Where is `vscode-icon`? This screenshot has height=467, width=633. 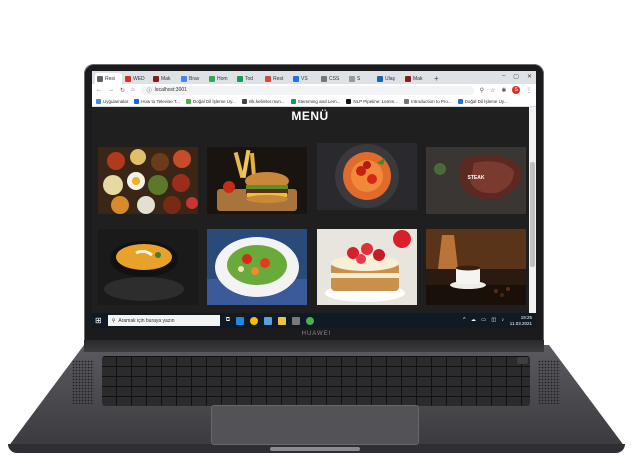
vscode-icon is located at coordinates (240, 320).